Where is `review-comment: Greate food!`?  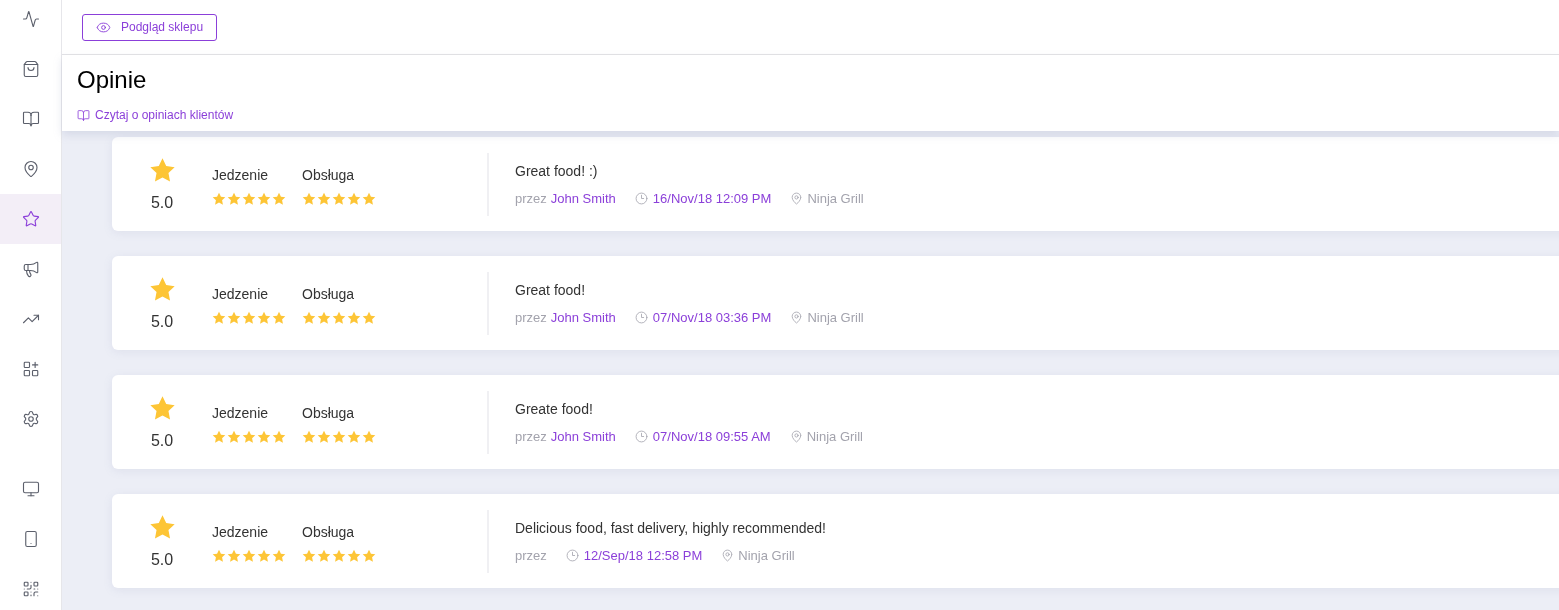
review-comment: Greate food! is located at coordinates (554, 409).